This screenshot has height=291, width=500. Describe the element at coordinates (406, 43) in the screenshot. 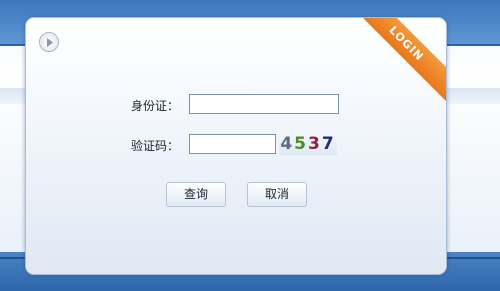

I see `login-ribbon-text: LOGIN` at that location.